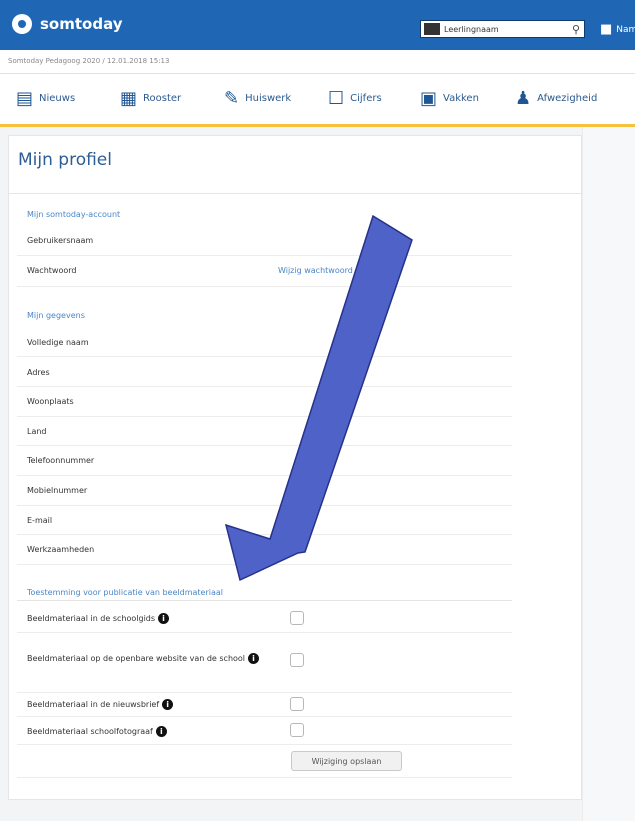 The height and width of the screenshot is (821, 635). What do you see at coordinates (74, 214) in the screenshot?
I see `section-heading-account: Mijn somtoday-account` at bounding box center [74, 214].